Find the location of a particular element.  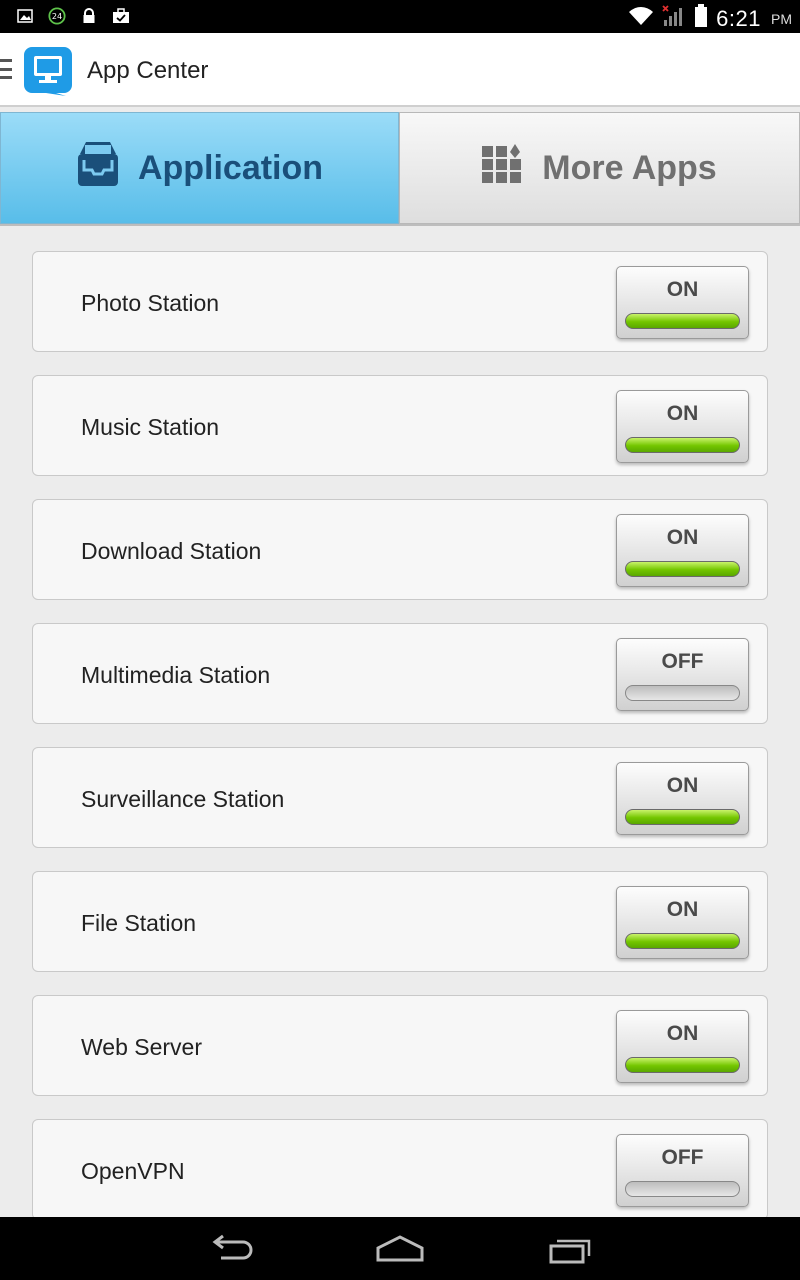

toggle-file-station: ON is located at coordinates (682, 922).